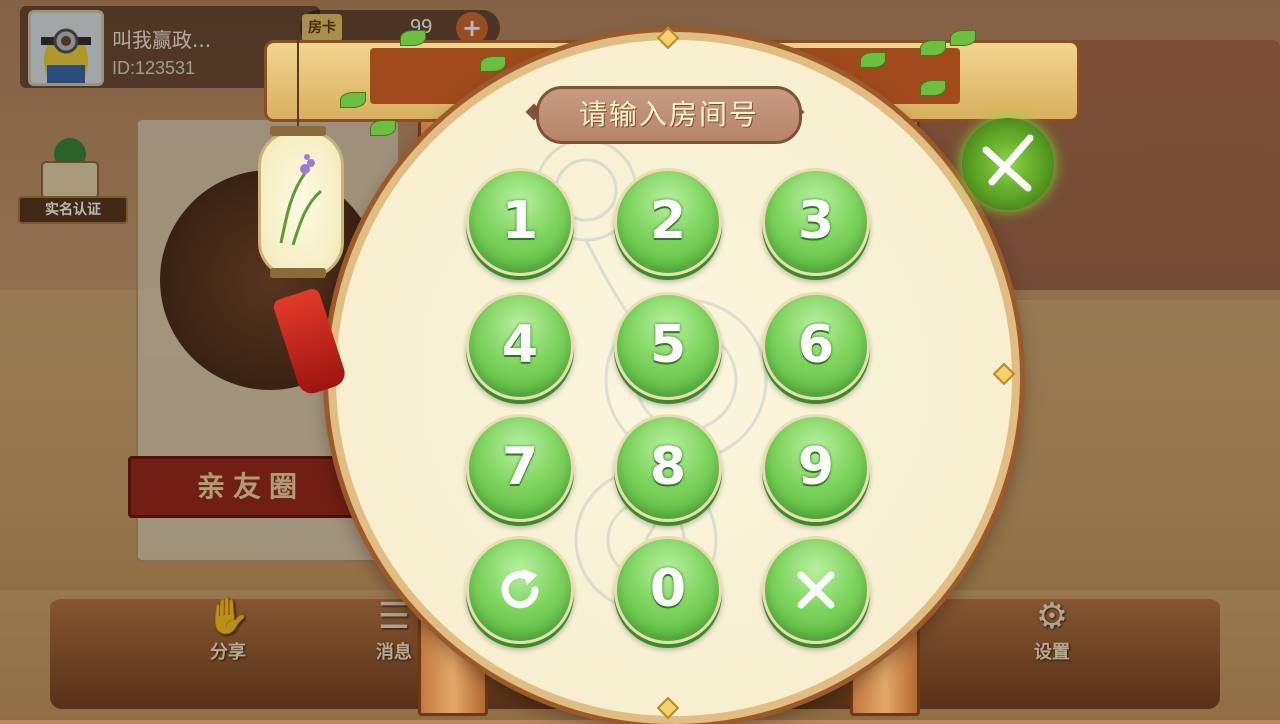 The width and height of the screenshot is (1280, 724). What do you see at coordinates (816, 222) in the screenshot?
I see `key-3: 3` at bounding box center [816, 222].